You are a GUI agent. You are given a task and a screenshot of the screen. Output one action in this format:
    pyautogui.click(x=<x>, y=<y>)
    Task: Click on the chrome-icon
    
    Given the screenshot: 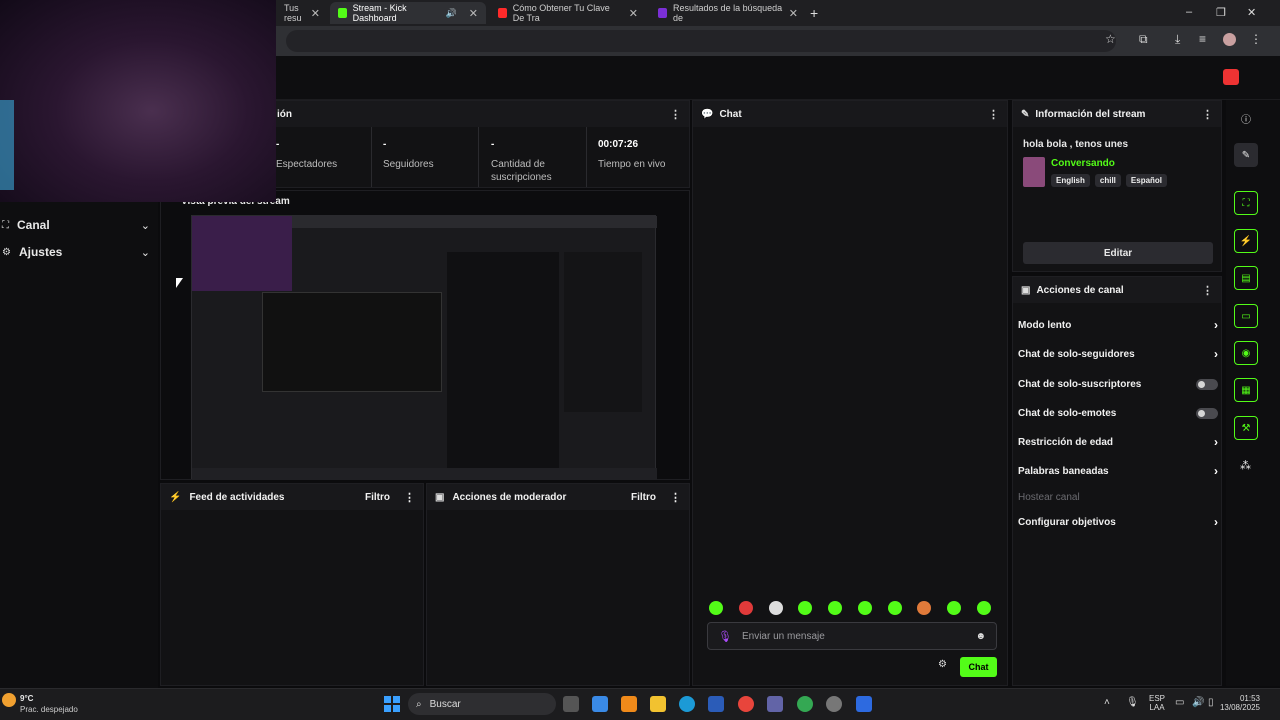 What is the action you would take?
    pyautogui.click(x=746, y=704)
    